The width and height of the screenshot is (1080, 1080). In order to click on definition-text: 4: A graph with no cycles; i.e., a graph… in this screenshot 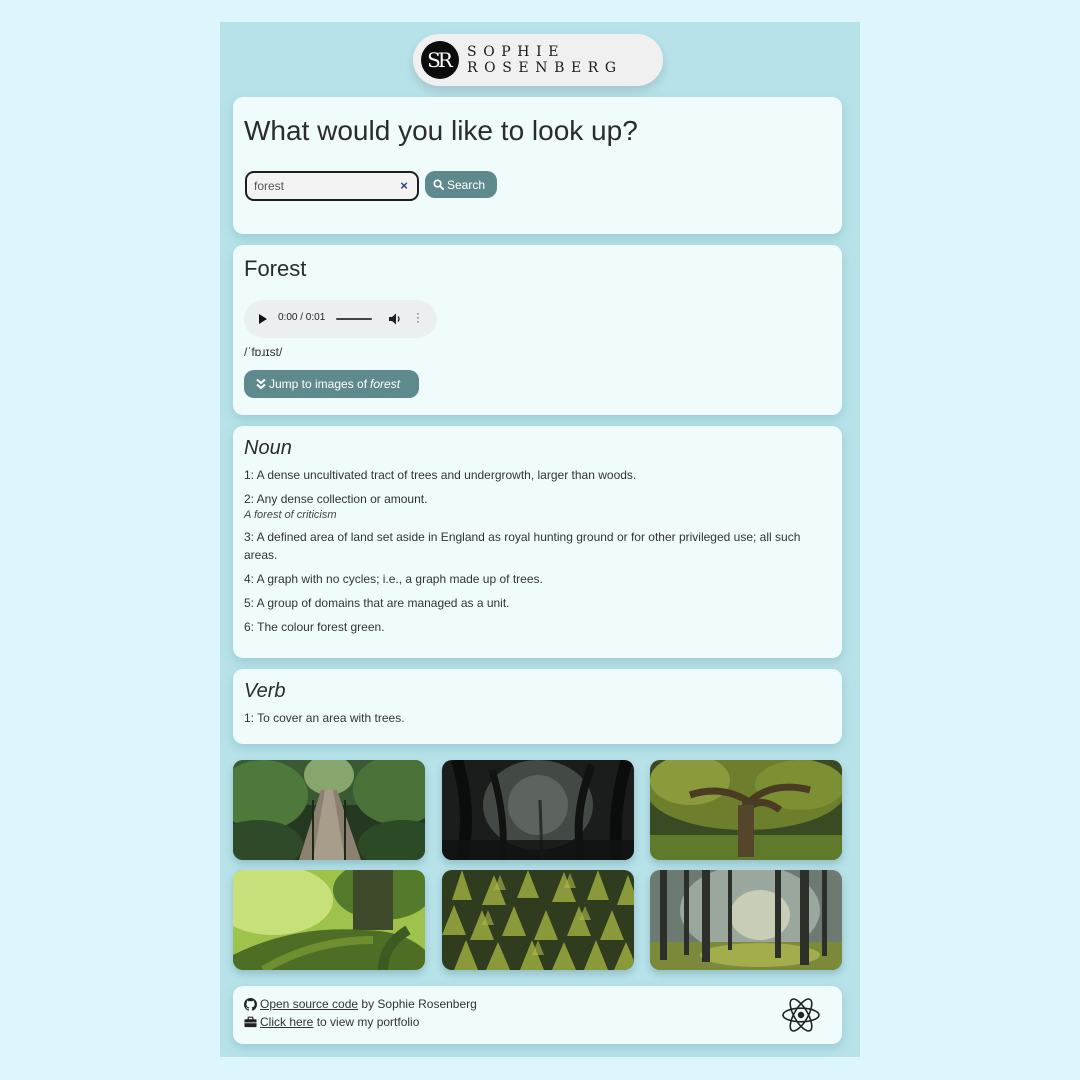, I will do `click(393, 579)`.